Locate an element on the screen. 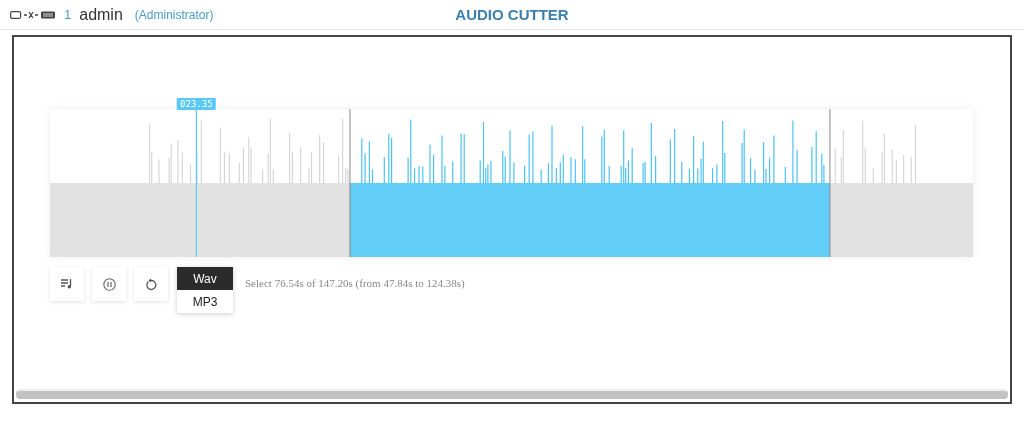 The height and width of the screenshot is (430, 1024). playhead-time-label: 023.35 is located at coordinates (196, 104).